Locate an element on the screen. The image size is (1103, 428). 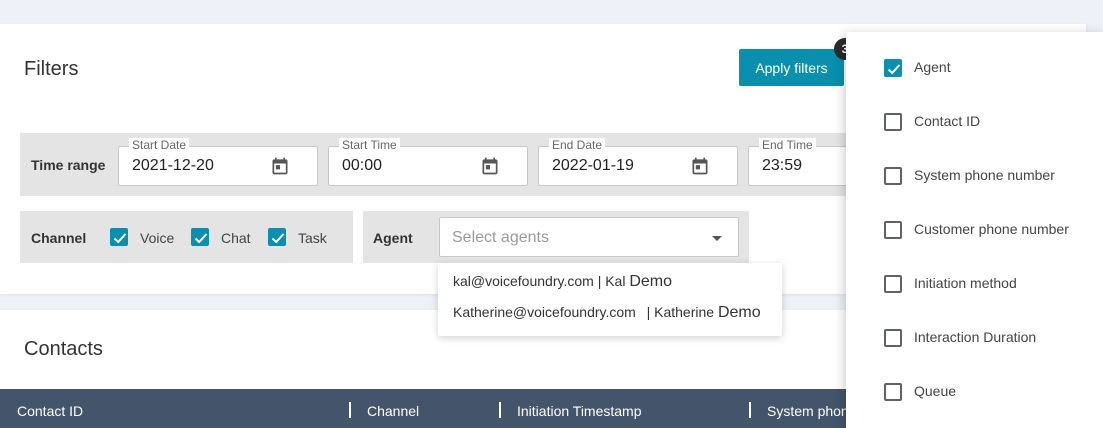
end-time-value: 23:59 is located at coordinates (782, 165).